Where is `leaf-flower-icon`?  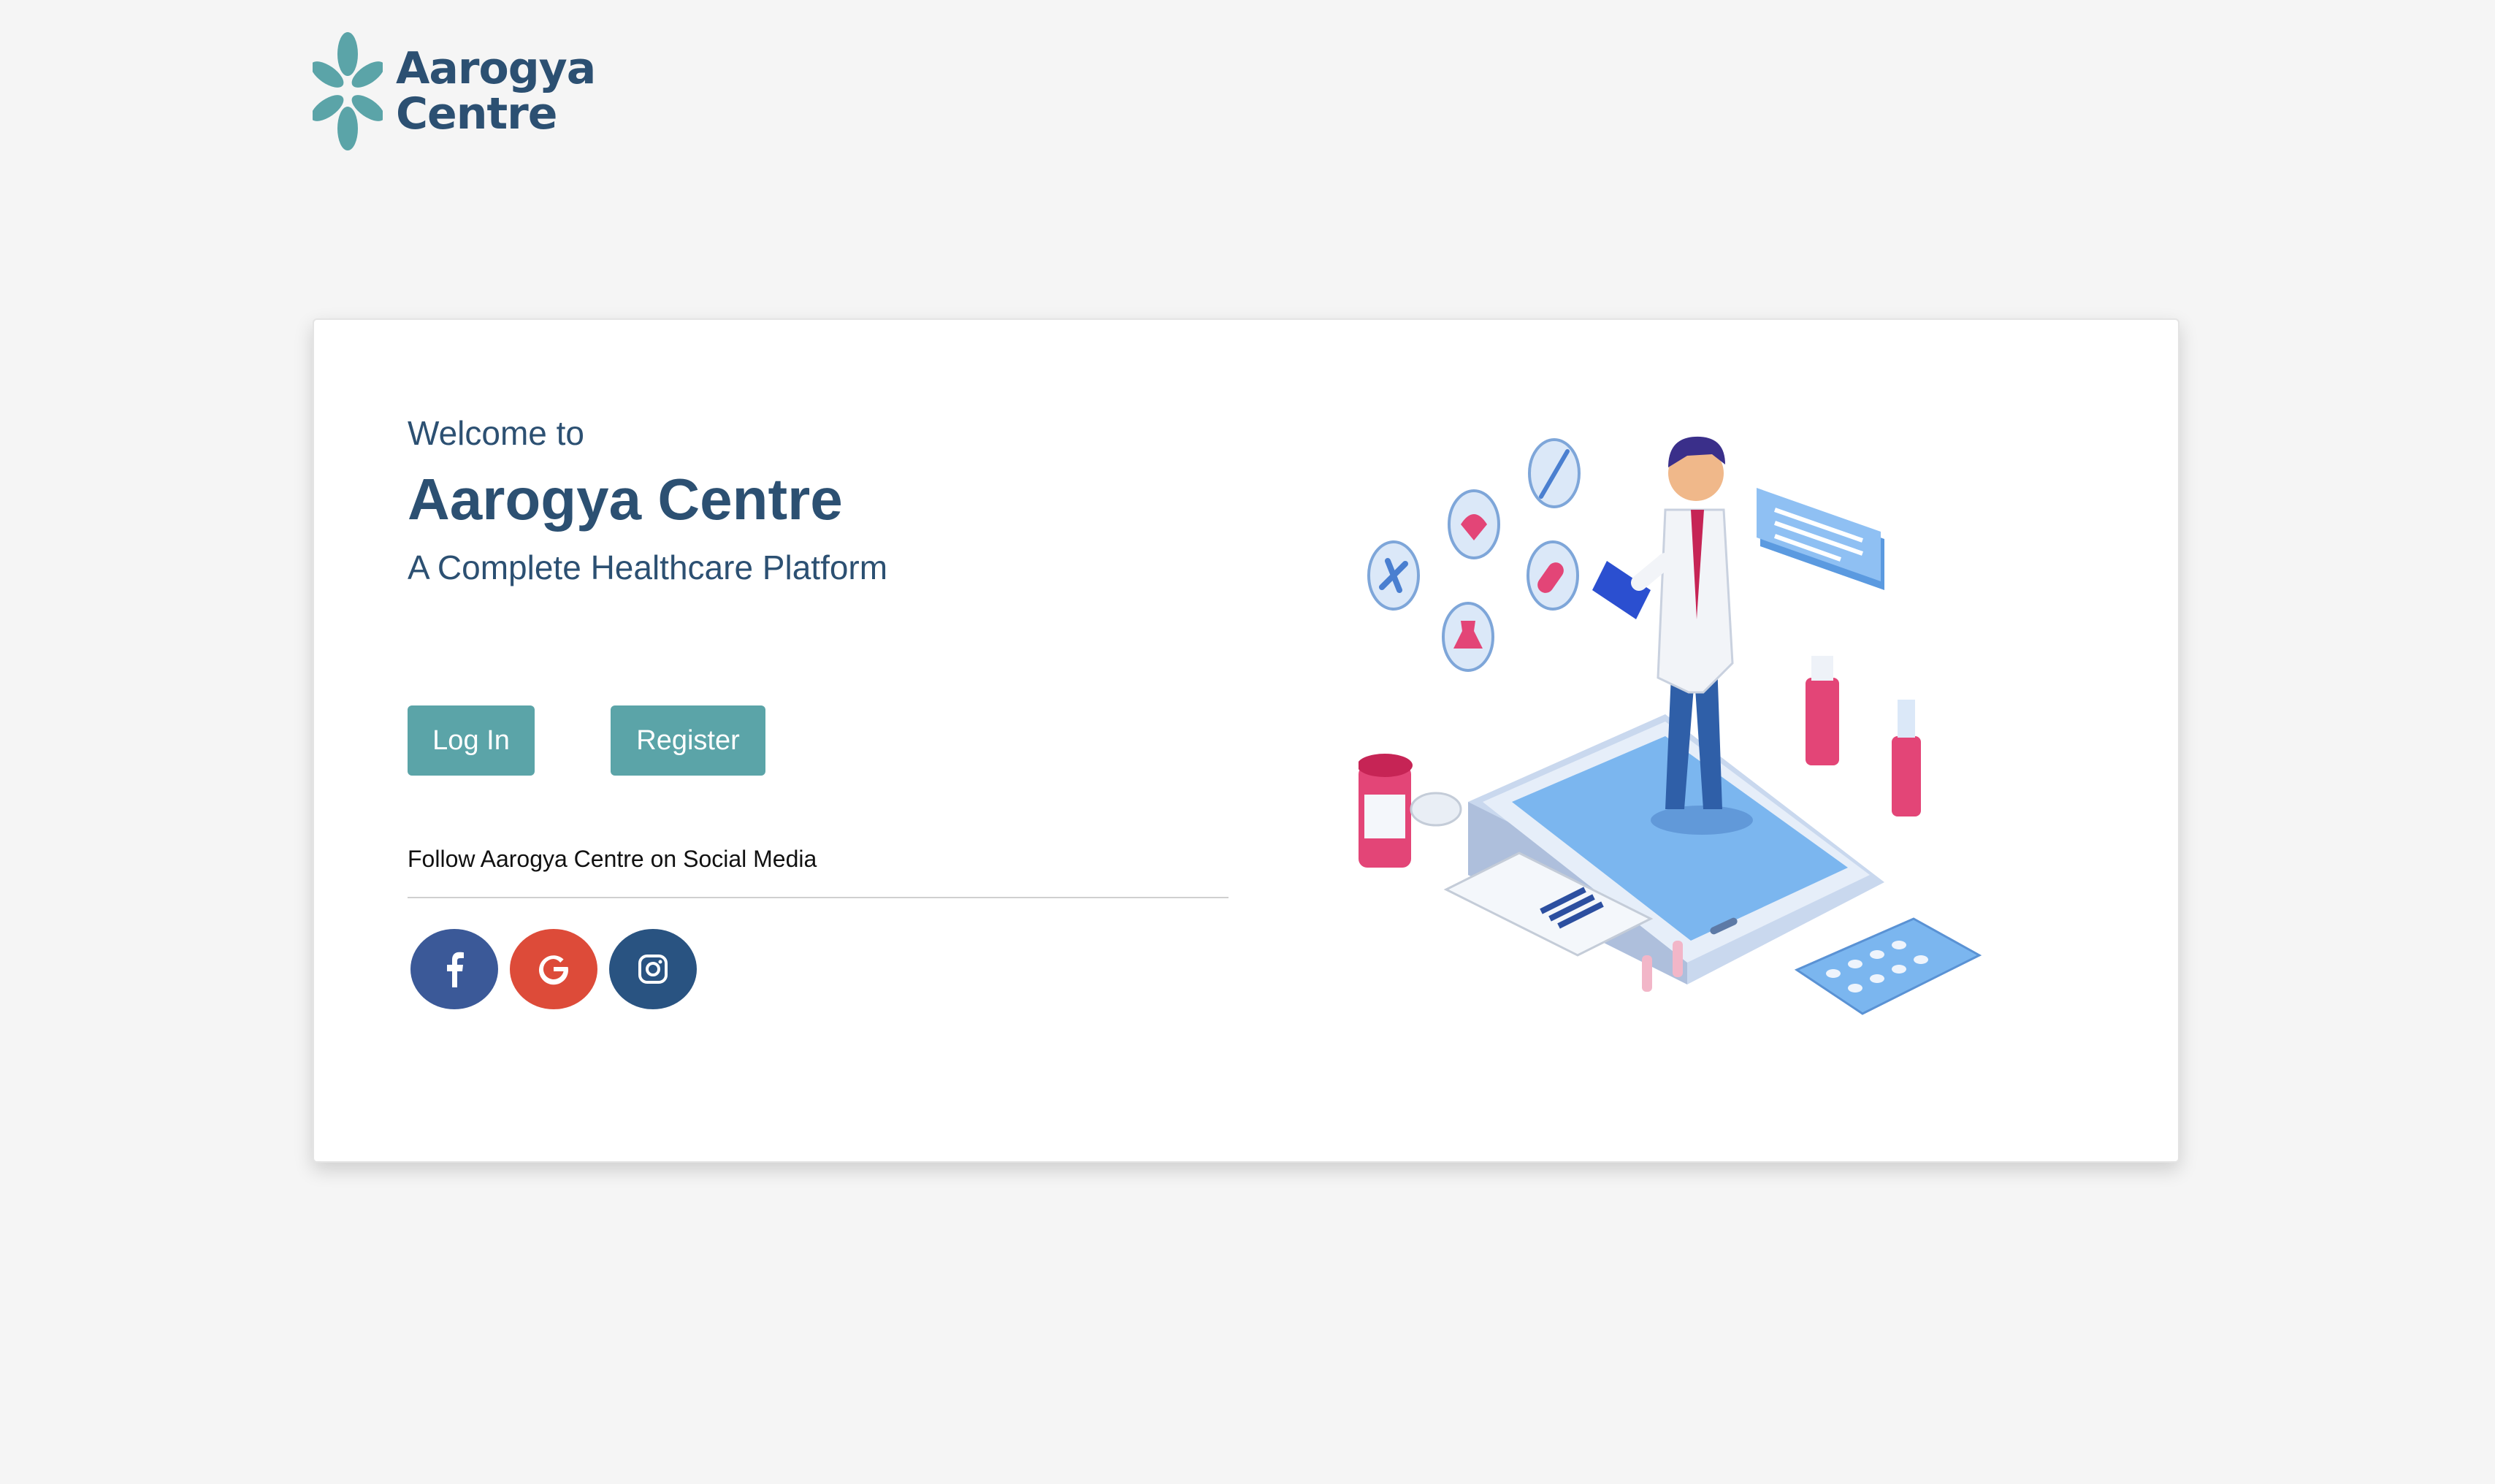 leaf-flower-icon is located at coordinates (348, 91).